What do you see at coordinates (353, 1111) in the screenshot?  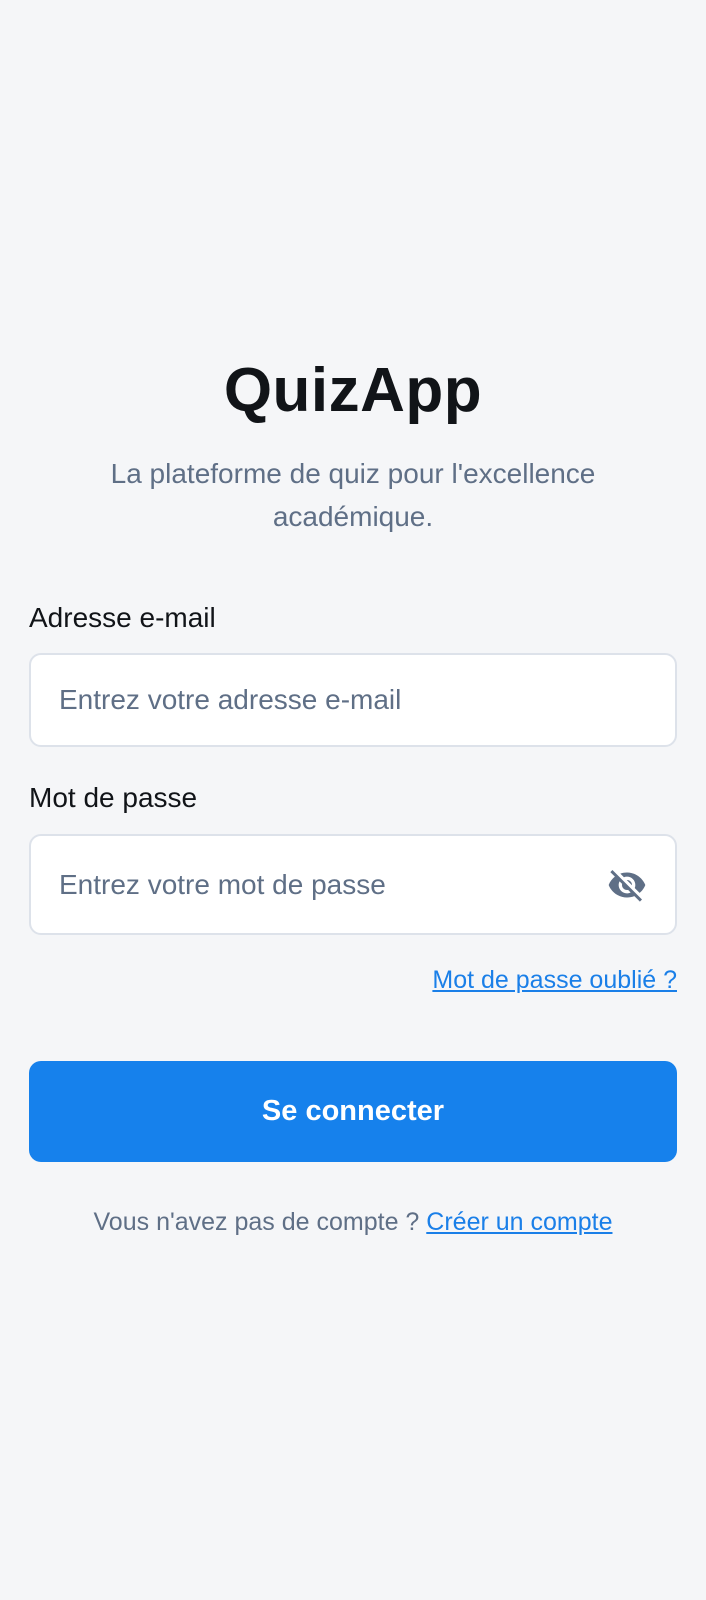 I see `login-button: Se connecter` at bounding box center [353, 1111].